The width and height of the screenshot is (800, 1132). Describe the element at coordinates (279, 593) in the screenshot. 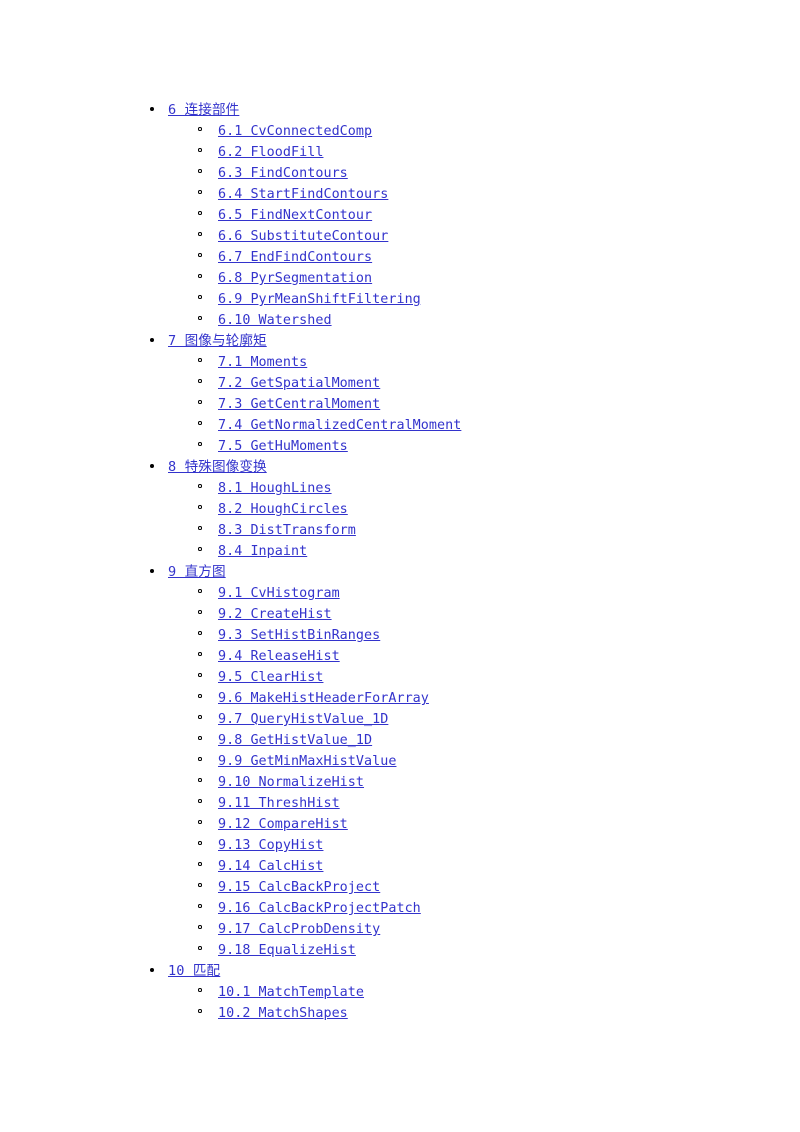

I see `toc-entry-link: 9.1 CvHistogram` at that location.